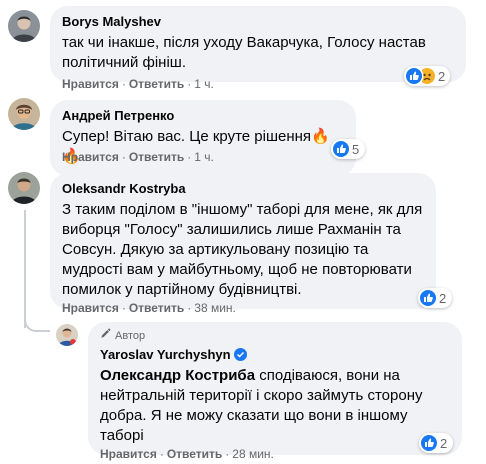 This screenshot has height=464, width=486. Describe the element at coordinates (275, 355) in the screenshot. I see `reply-author-row: Yaroslav Yurchyshyn` at that location.